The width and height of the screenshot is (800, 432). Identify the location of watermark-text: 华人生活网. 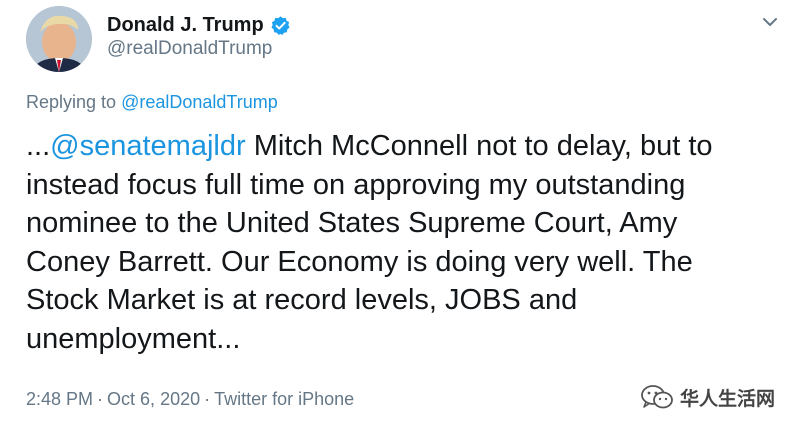
(728, 398).